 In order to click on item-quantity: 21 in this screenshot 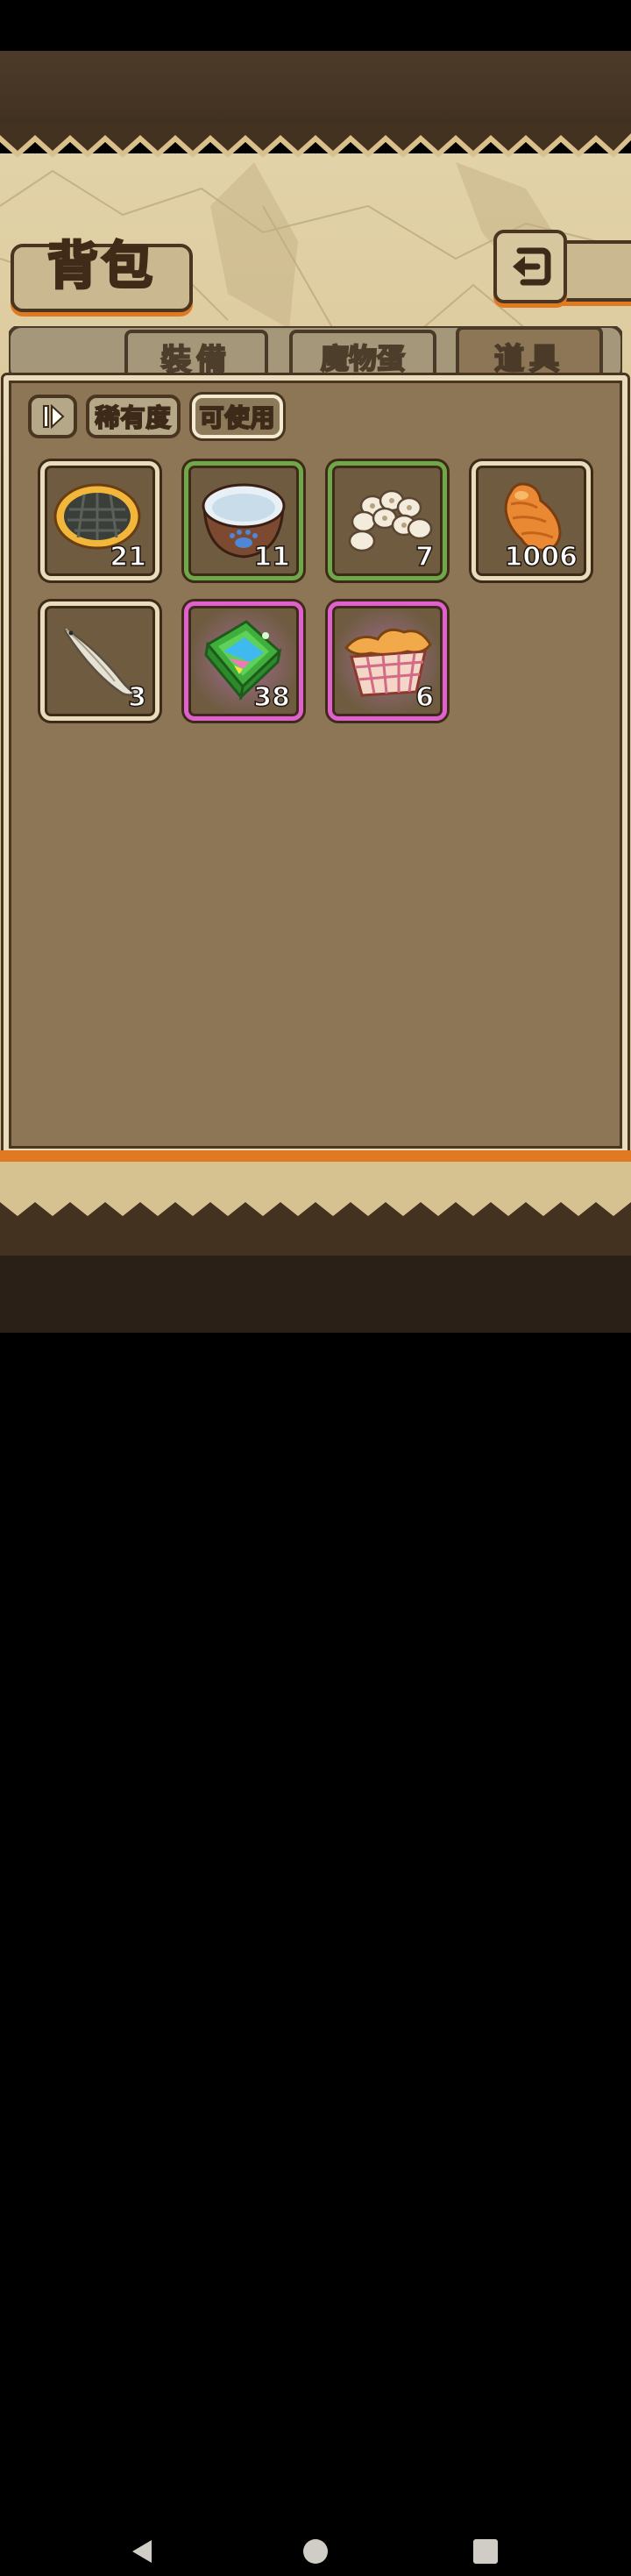, I will do `click(128, 557)`.